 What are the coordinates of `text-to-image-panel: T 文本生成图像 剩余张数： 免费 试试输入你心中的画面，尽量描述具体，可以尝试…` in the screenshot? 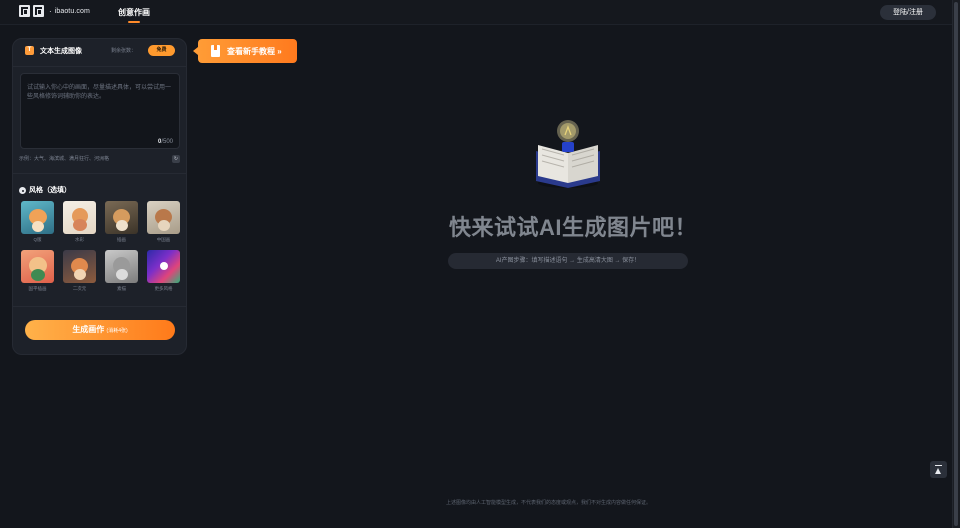 It's located at (99, 196).